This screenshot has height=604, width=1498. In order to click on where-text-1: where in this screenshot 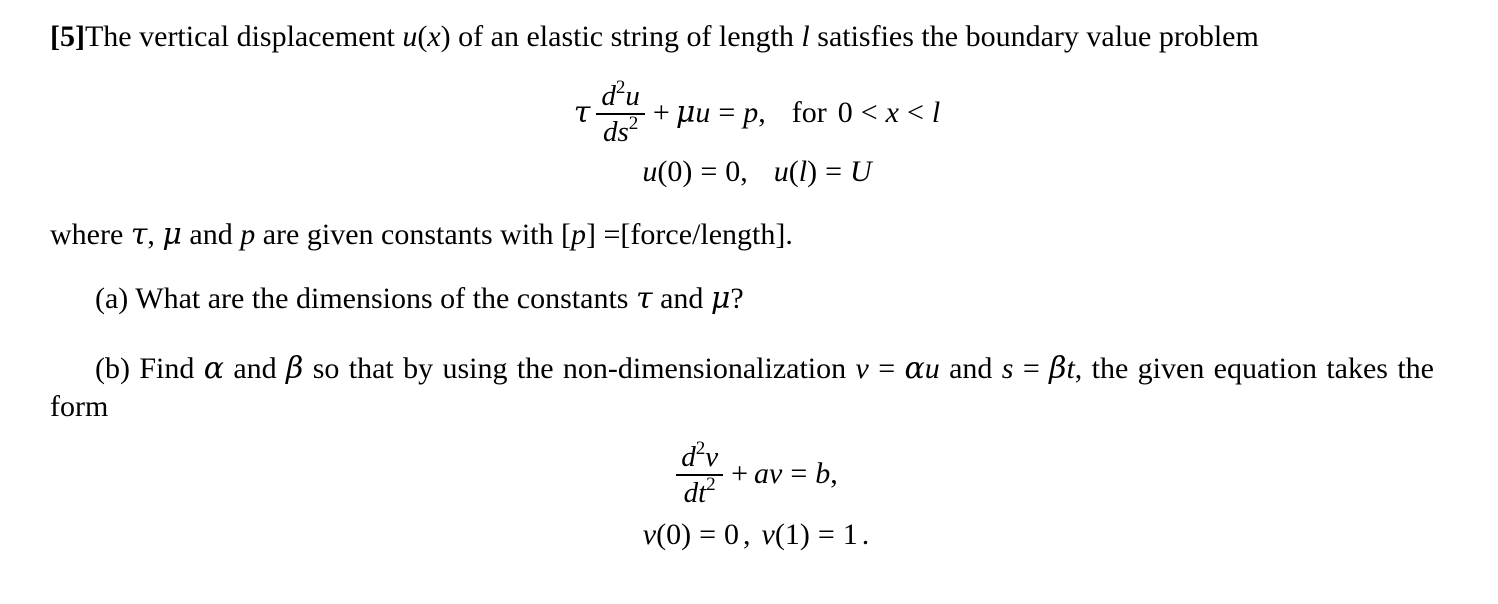, I will do `click(90, 234)`.